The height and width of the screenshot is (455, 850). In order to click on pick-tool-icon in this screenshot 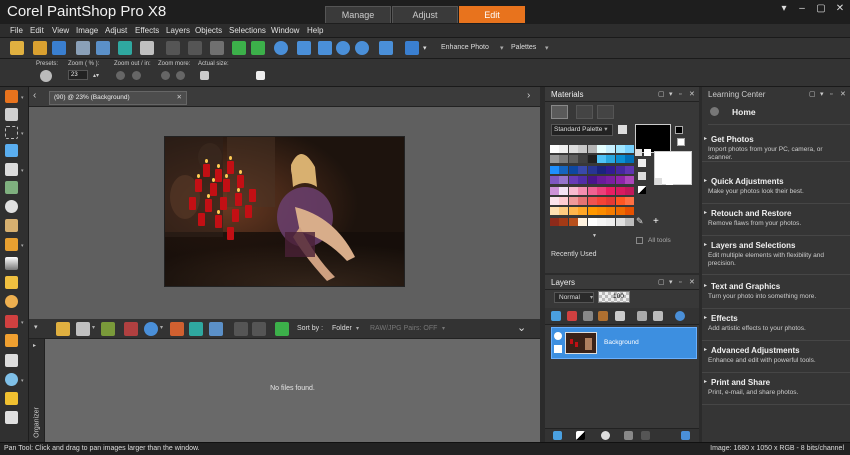, I will do `click(11, 114)`.